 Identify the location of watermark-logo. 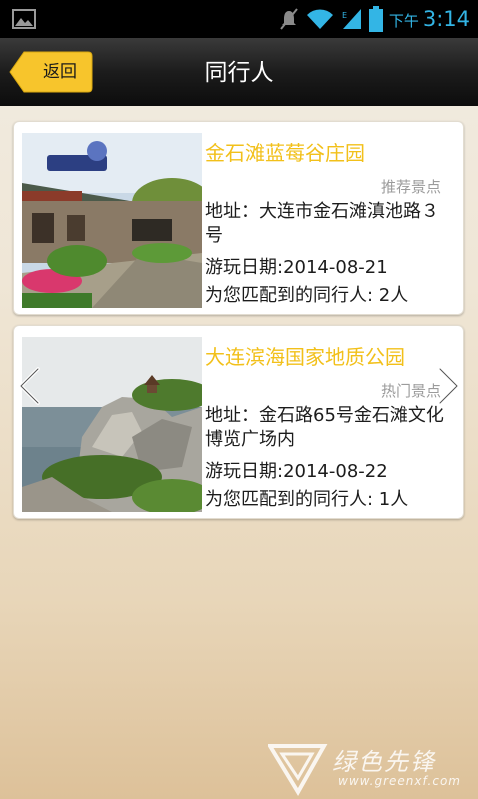
(298, 770).